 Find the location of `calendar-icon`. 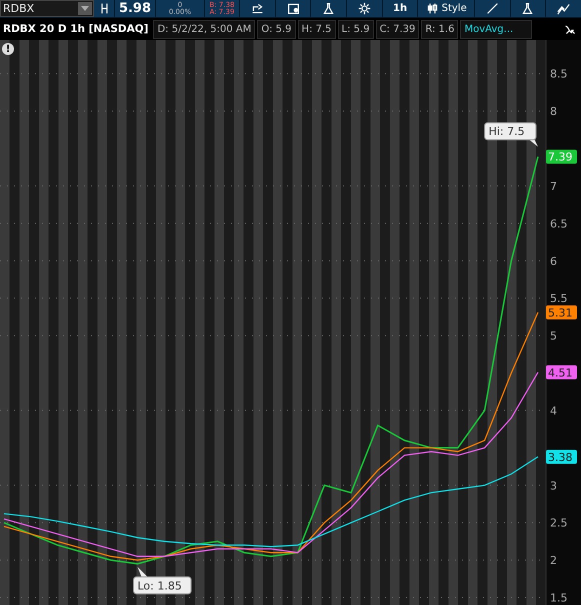

calendar-icon is located at coordinates (293, 8).